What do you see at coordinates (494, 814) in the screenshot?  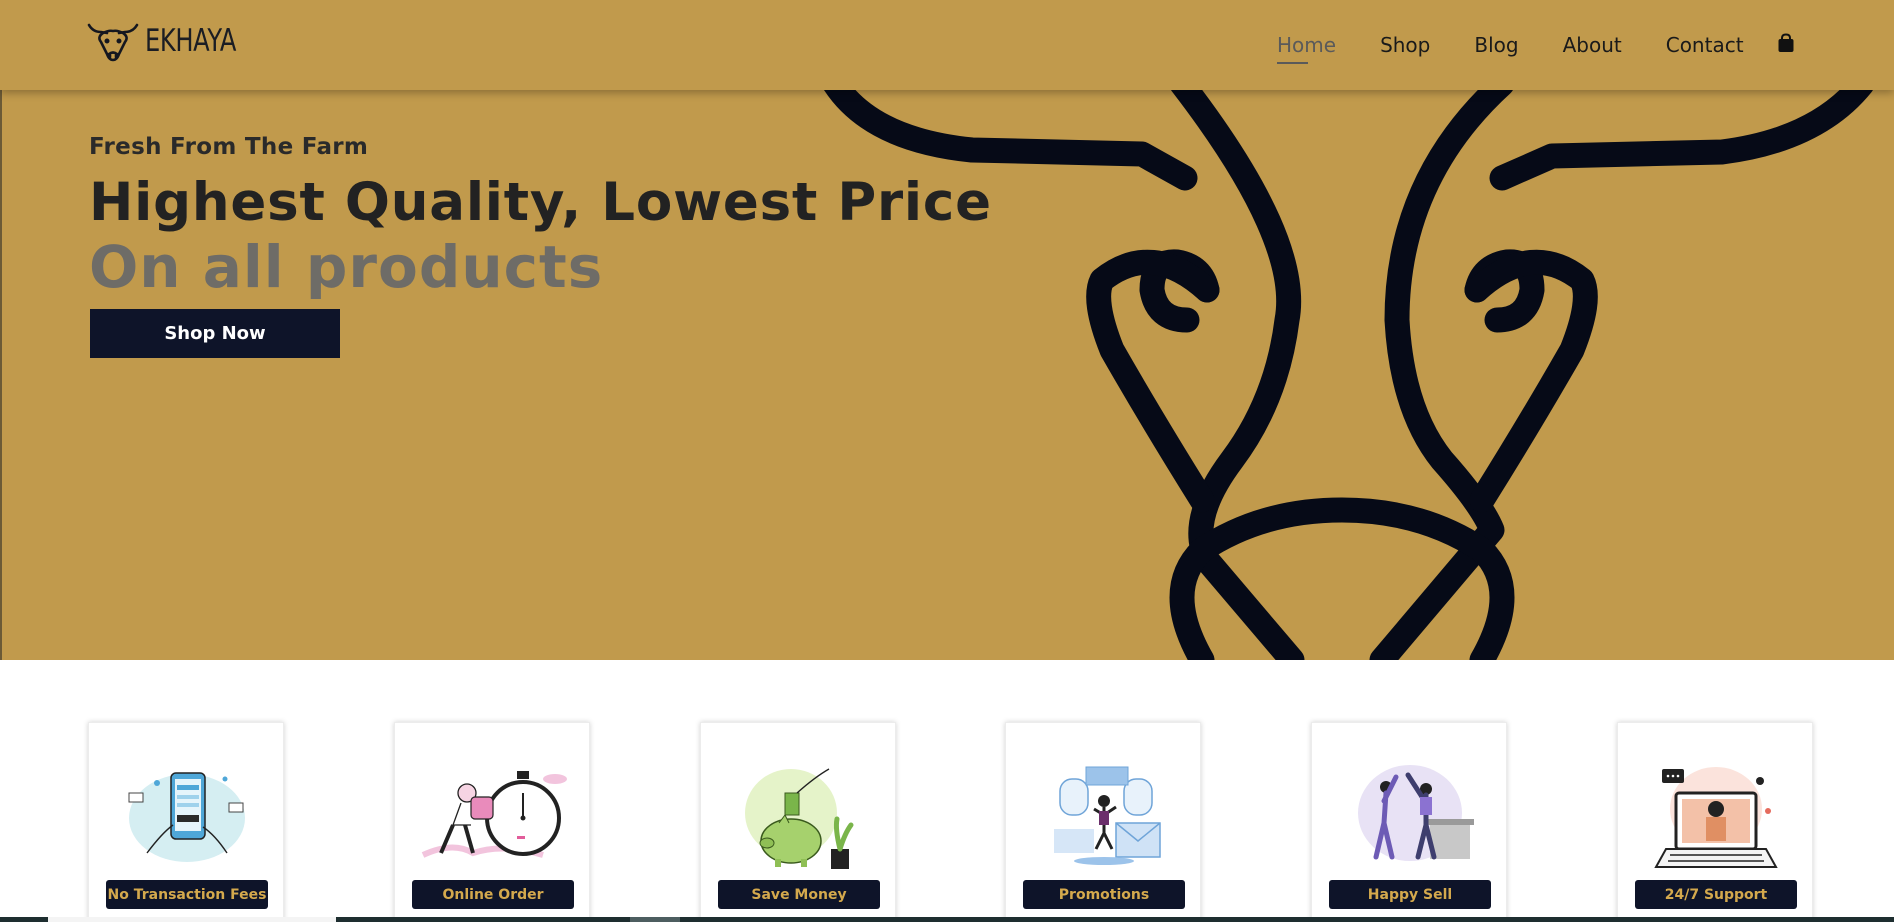 I see `delivery-stopwatch-icon` at bounding box center [494, 814].